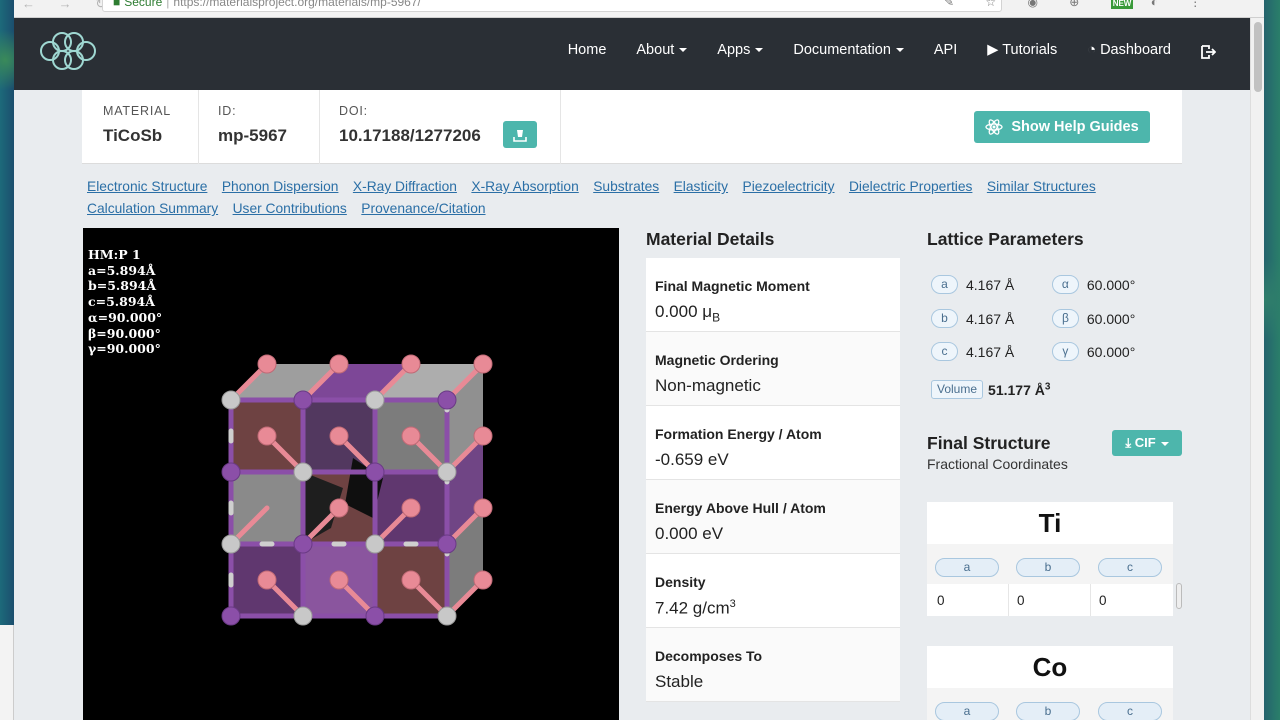 This screenshot has height=720, width=1280. What do you see at coordinates (661, 50) in the screenshot?
I see `nav-about: About` at bounding box center [661, 50].